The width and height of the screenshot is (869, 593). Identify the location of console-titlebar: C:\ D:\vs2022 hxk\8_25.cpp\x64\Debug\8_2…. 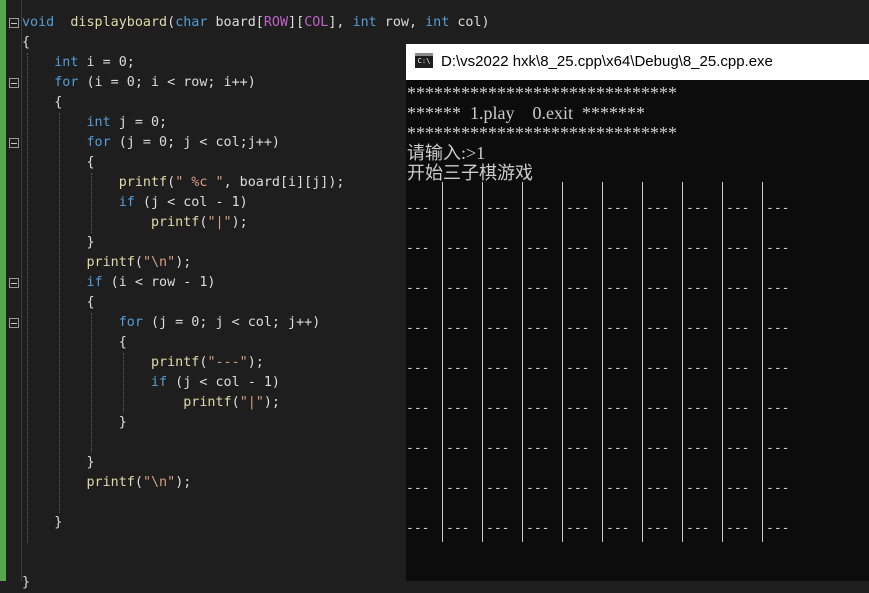
(637, 62).